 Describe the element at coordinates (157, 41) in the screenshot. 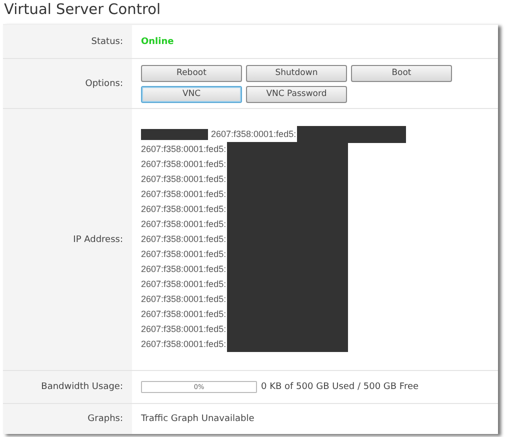

I see `status-value: Online` at that location.